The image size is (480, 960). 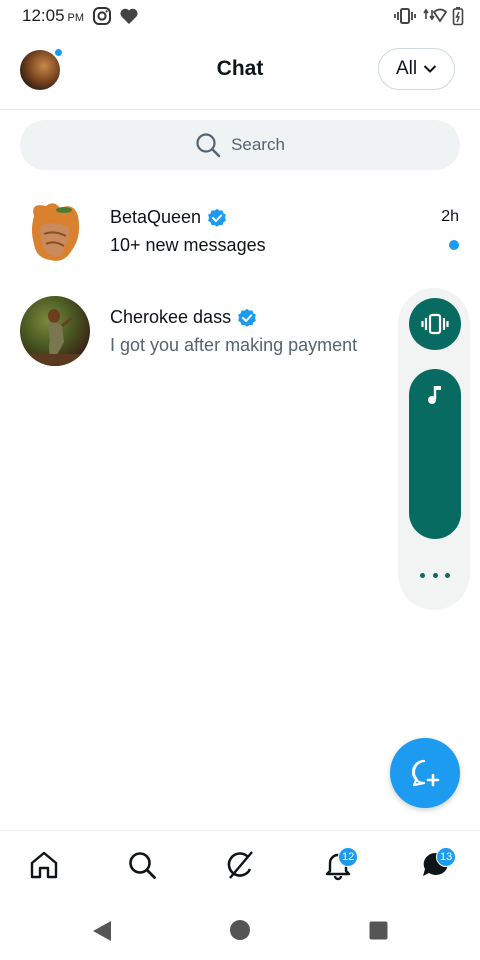 What do you see at coordinates (43, 15) in the screenshot?
I see `status-clock: 12:05` at bounding box center [43, 15].